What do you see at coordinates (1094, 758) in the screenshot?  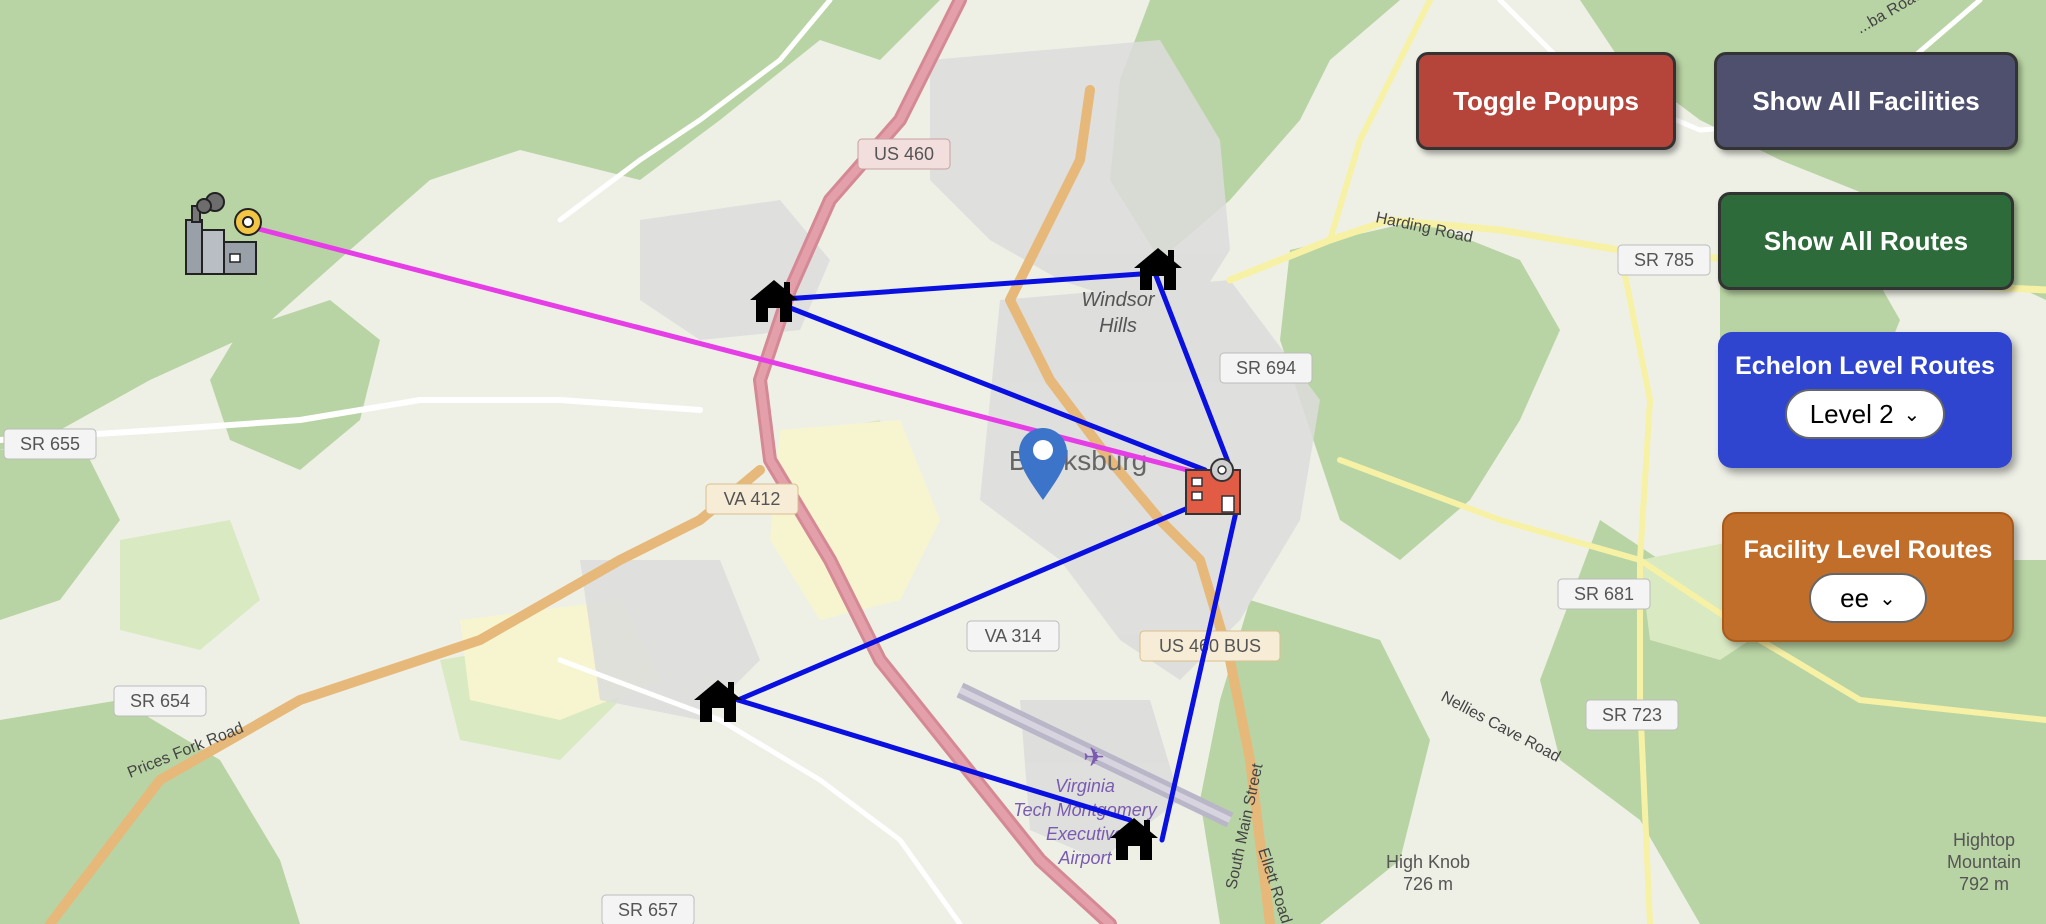 I see `airport-icon: ✈` at bounding box center [1094, 758].